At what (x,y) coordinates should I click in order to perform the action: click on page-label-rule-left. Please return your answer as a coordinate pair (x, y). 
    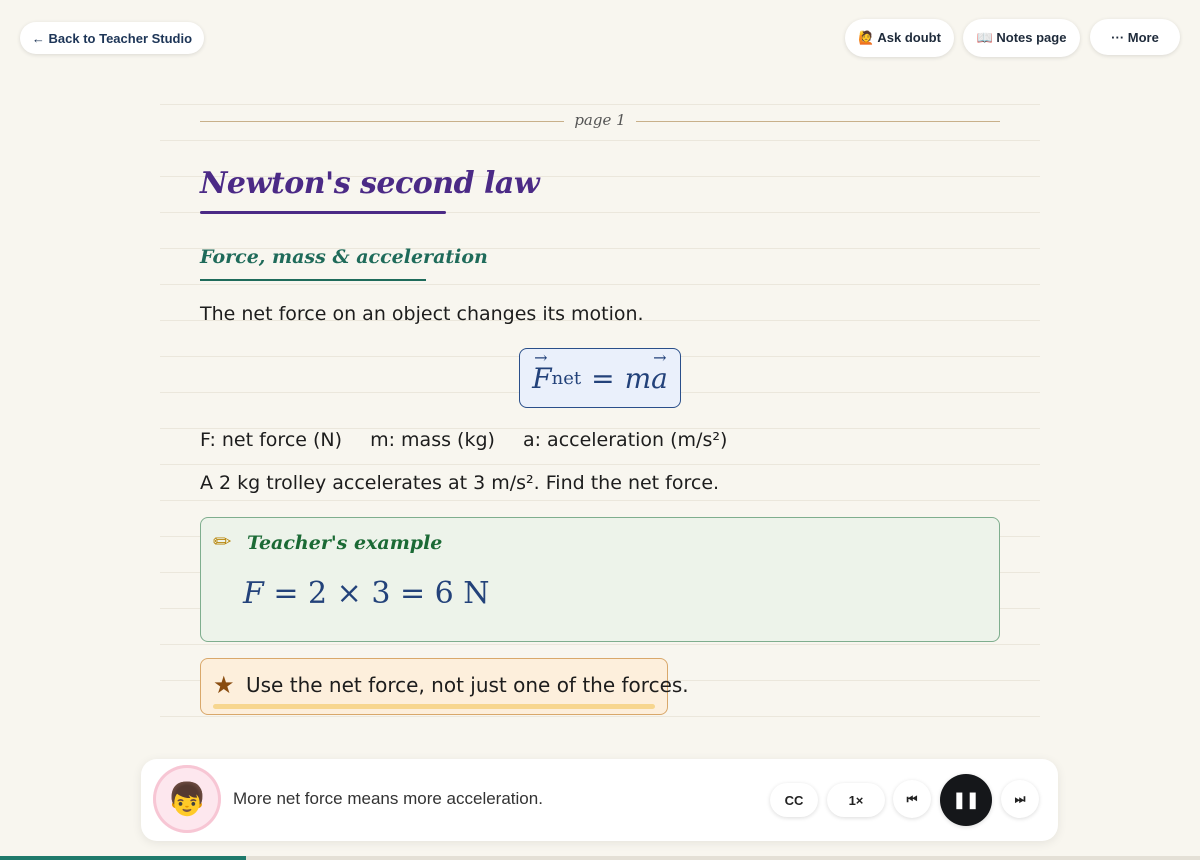
    Looking at the image, I should click on (382, 121).